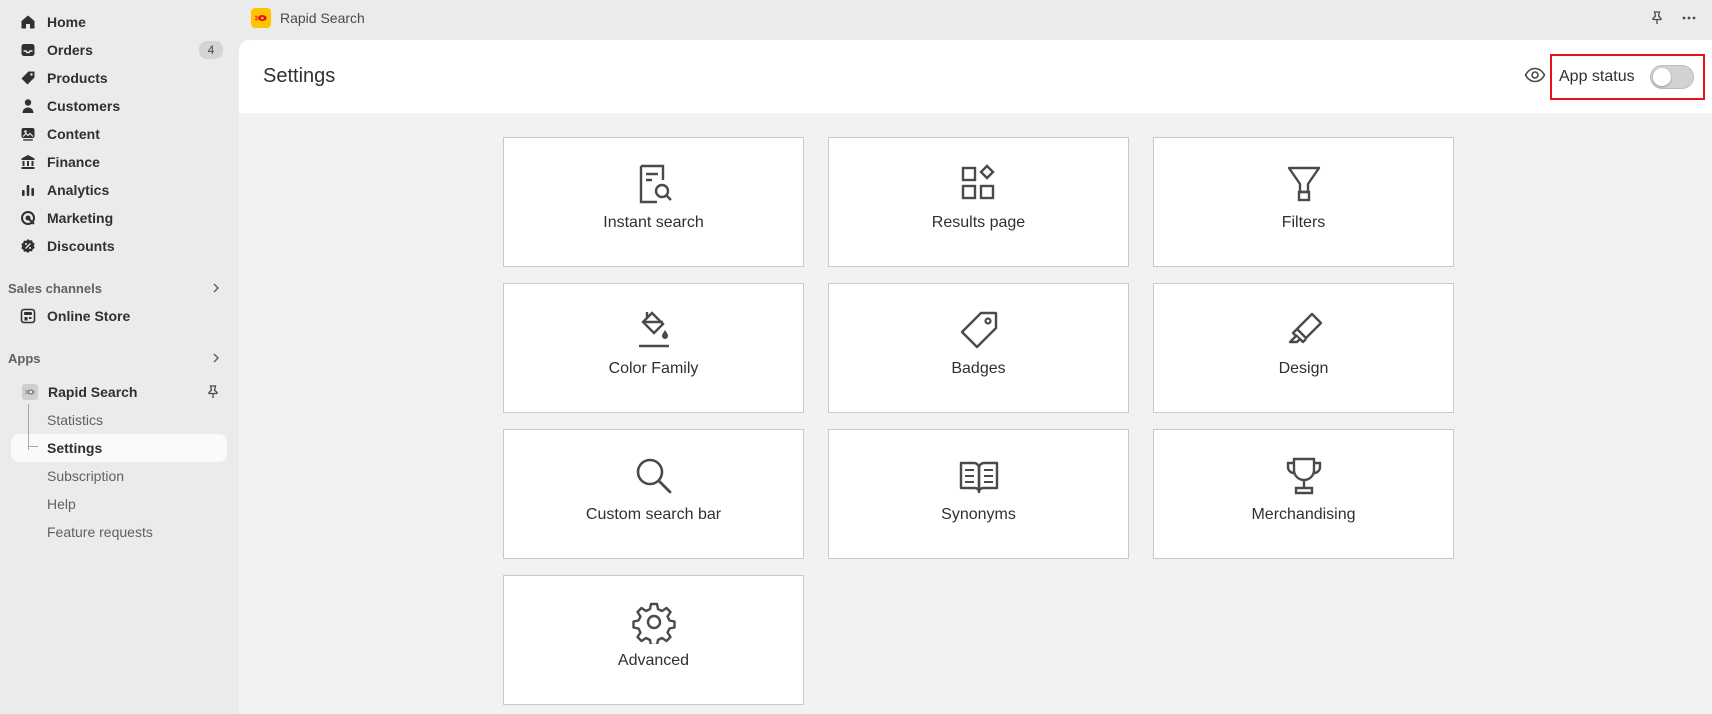 The height and width of the screenshot is (714, 1712). What do you see at coordinates (322, 18) in the screenshot?
I see `app-name: Rapid Search` at bounding box center [322, 18].